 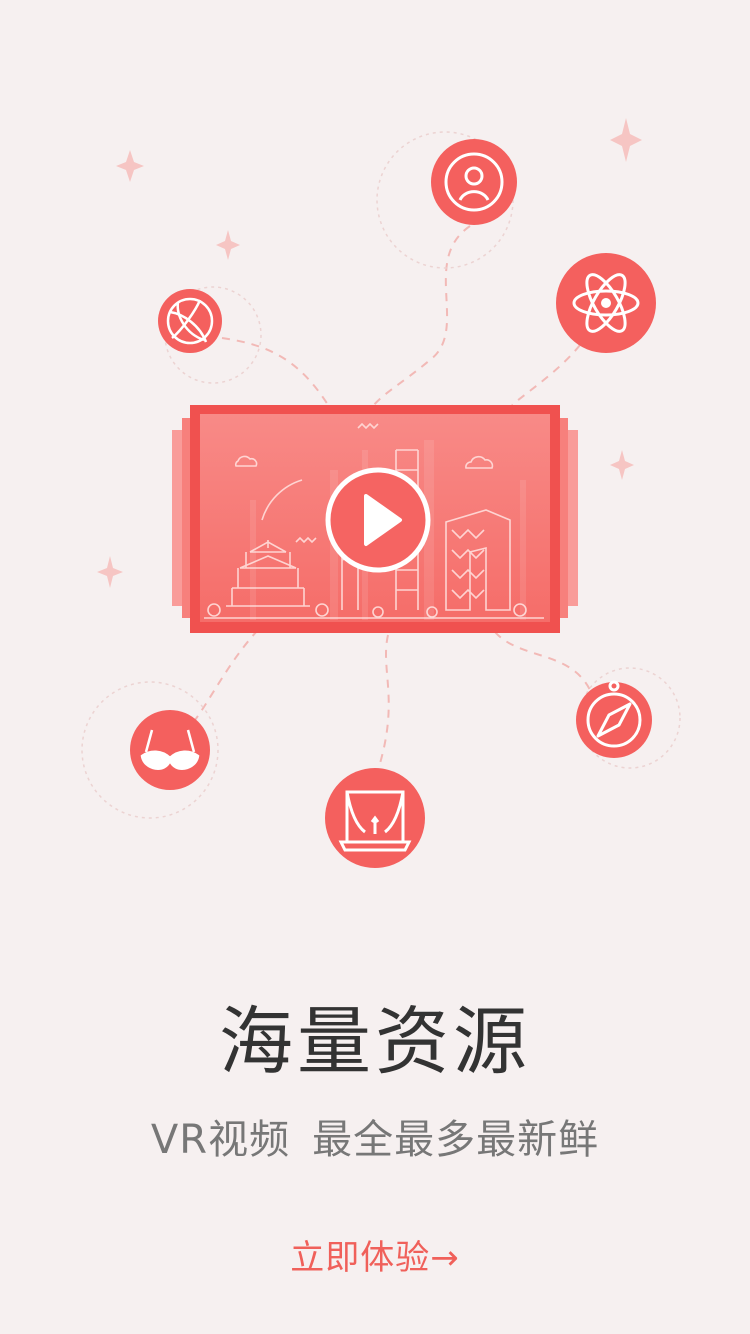 I want to click on try-now-label: 立即体验, so click(x=360, y=1258).